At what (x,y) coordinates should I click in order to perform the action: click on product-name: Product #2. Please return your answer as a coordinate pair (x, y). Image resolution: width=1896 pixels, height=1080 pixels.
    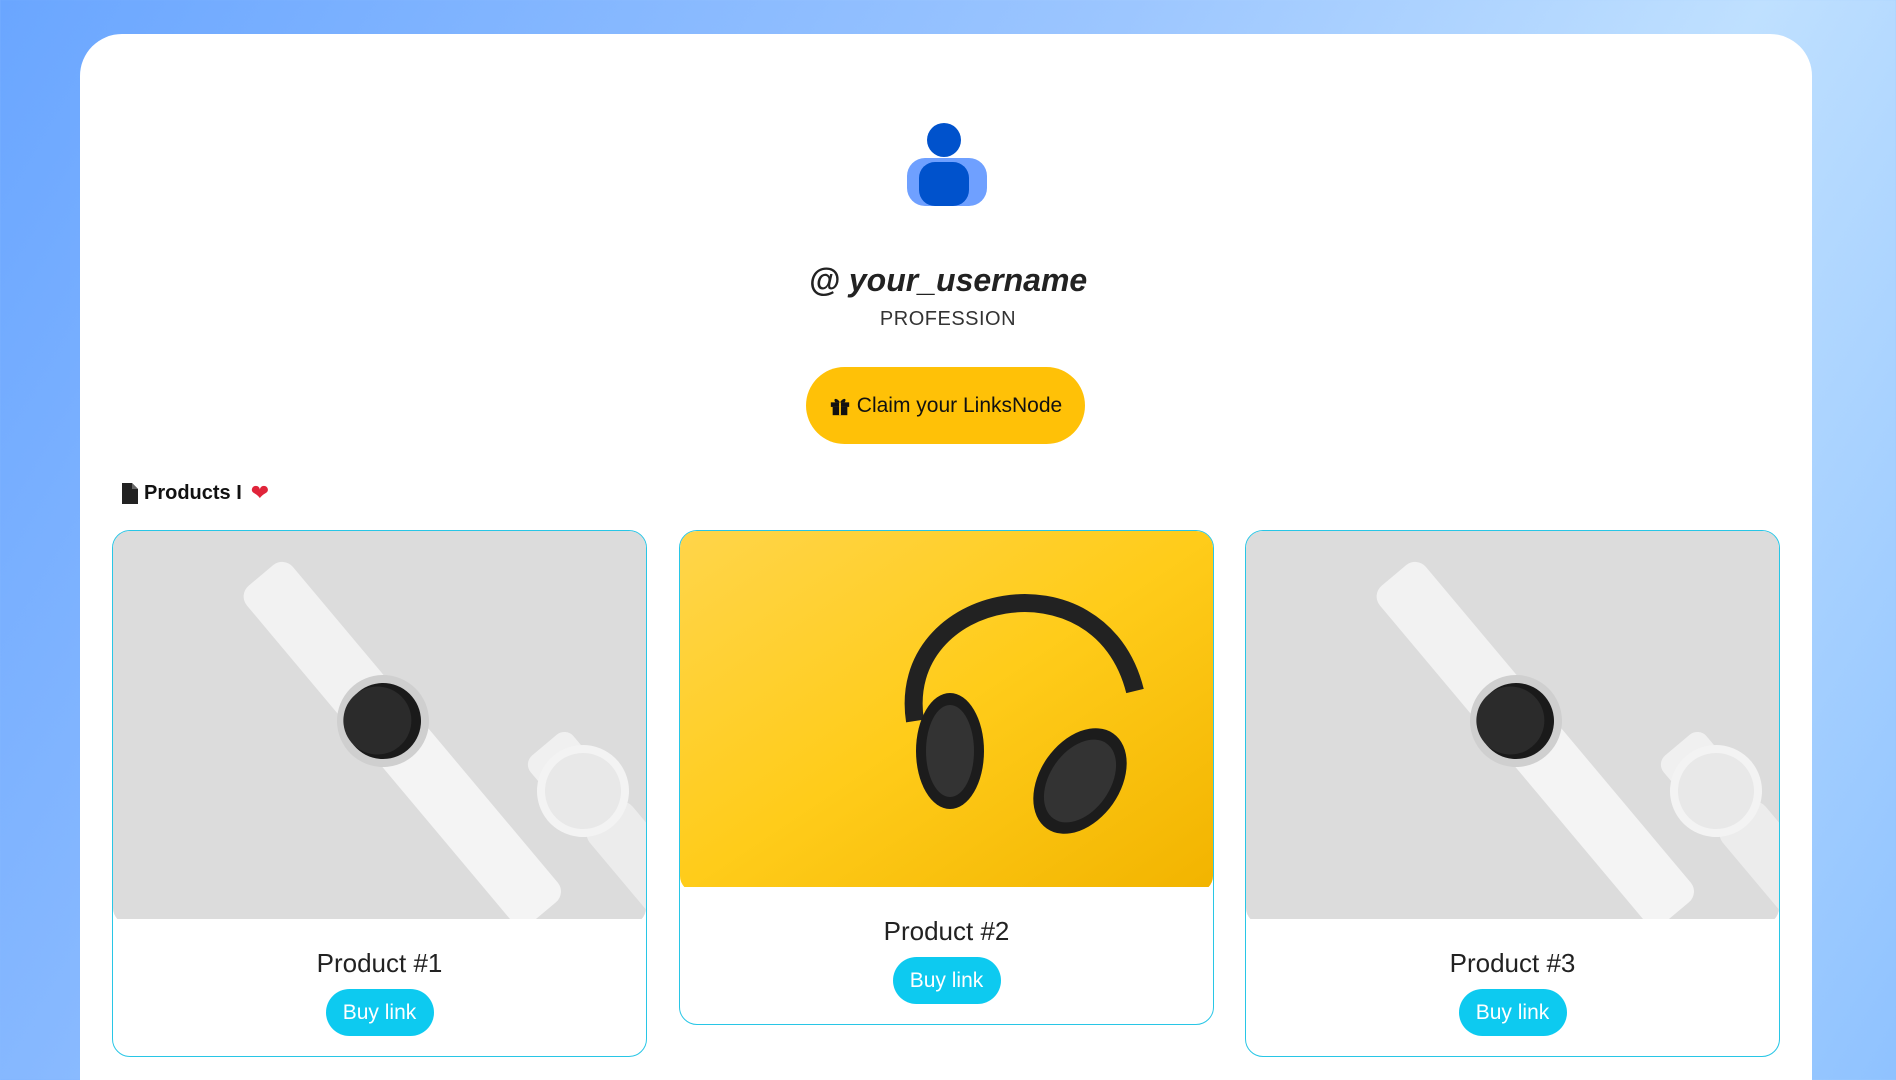
    Looking at the image, I should click on (946, 931).